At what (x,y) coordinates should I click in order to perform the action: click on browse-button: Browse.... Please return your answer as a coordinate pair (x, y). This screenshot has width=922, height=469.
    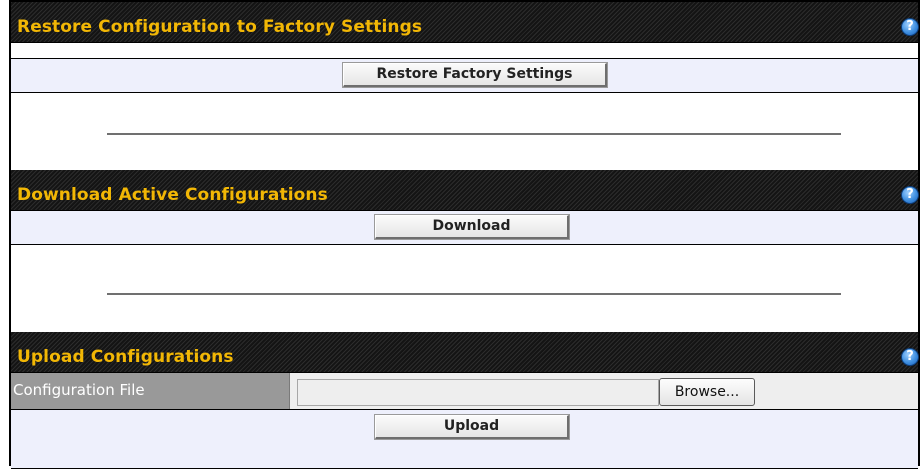
    Looking at the image, I should click on (707, 392).